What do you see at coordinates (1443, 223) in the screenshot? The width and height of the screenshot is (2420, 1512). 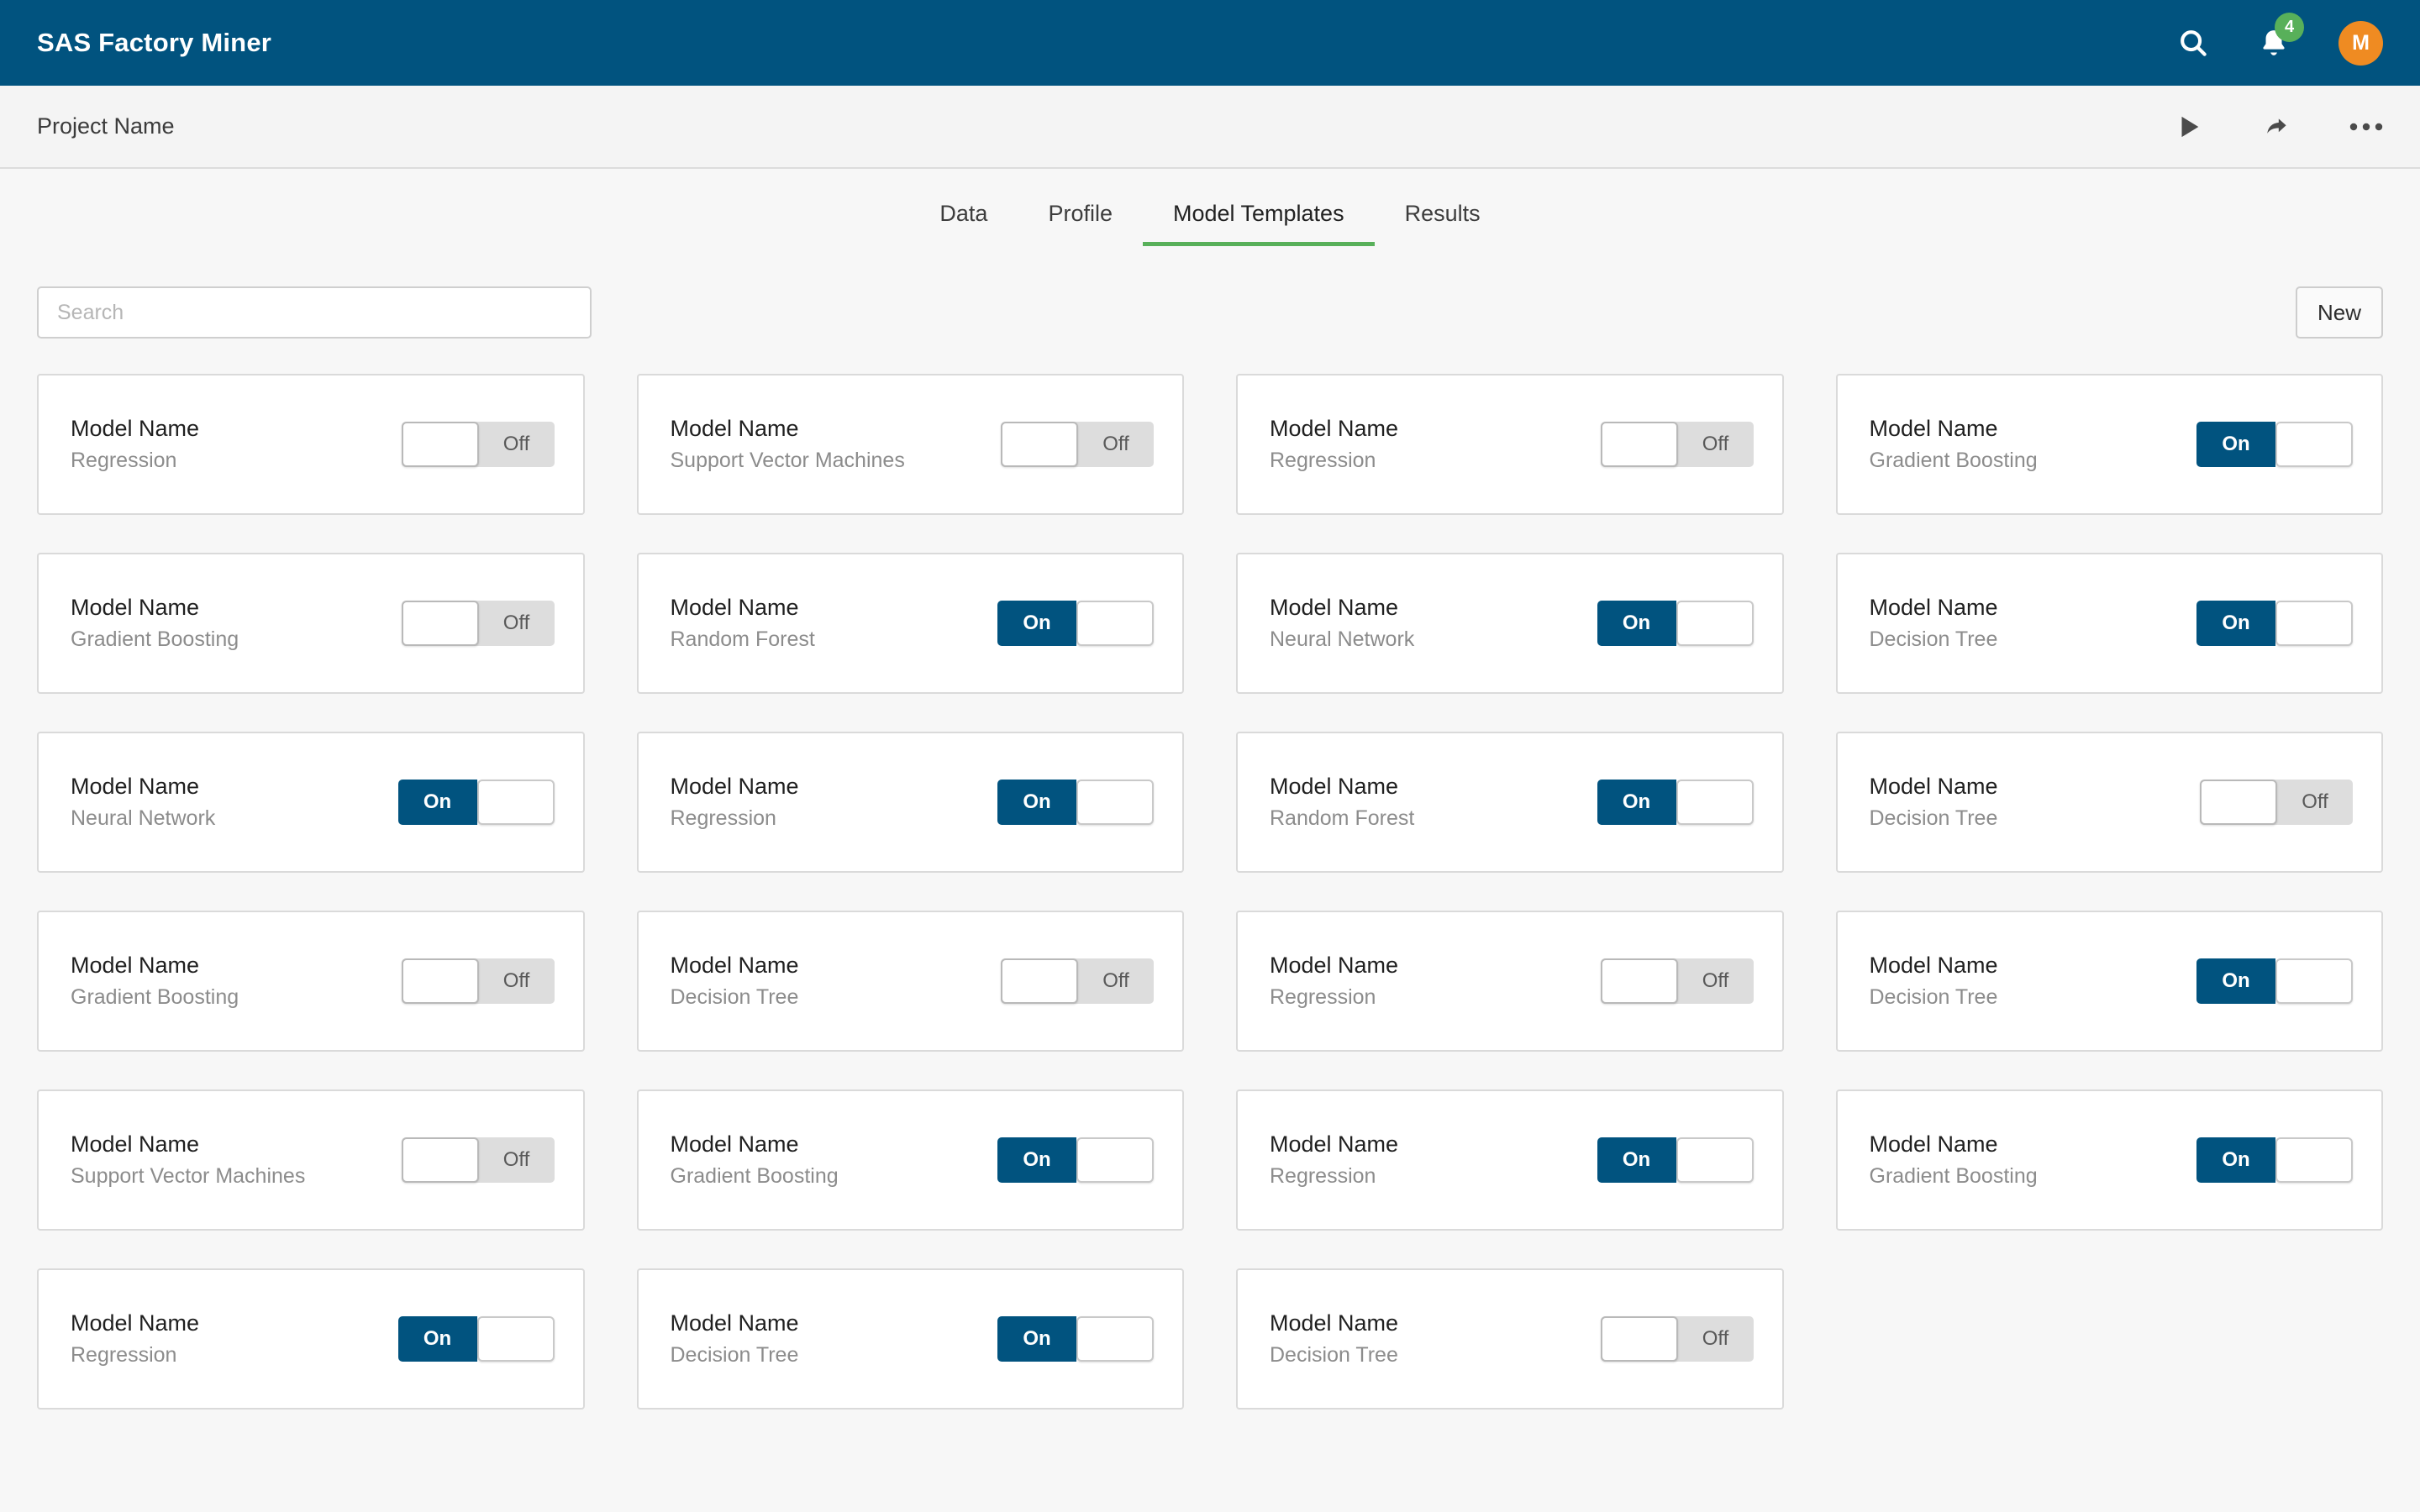 I see `tab-results: Results` at bounding box center [1443, 223].